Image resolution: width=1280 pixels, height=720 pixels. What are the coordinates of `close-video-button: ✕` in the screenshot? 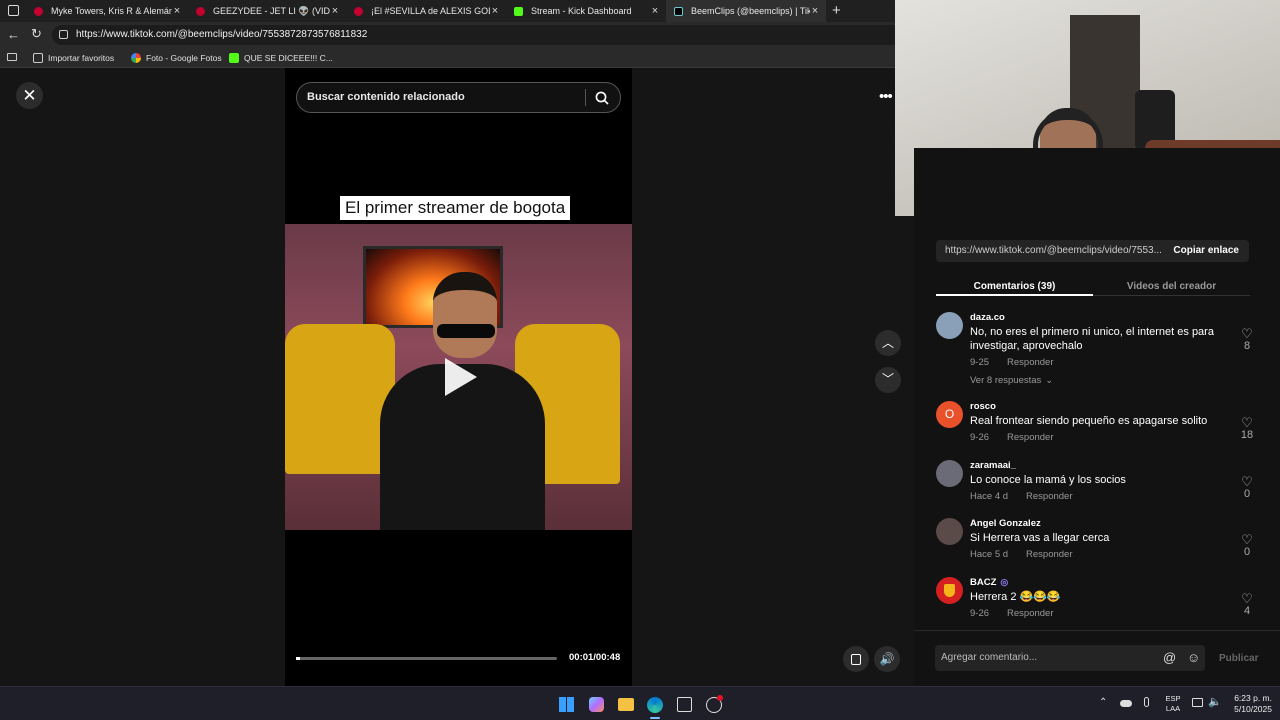 It's located at (29, 95).